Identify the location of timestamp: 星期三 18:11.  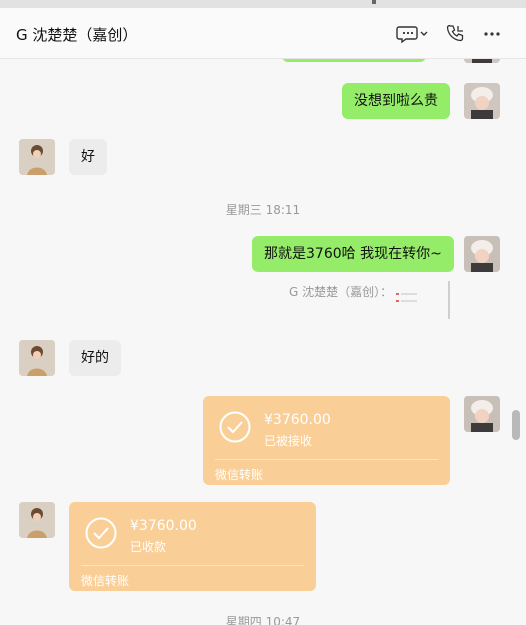
(263, 210).